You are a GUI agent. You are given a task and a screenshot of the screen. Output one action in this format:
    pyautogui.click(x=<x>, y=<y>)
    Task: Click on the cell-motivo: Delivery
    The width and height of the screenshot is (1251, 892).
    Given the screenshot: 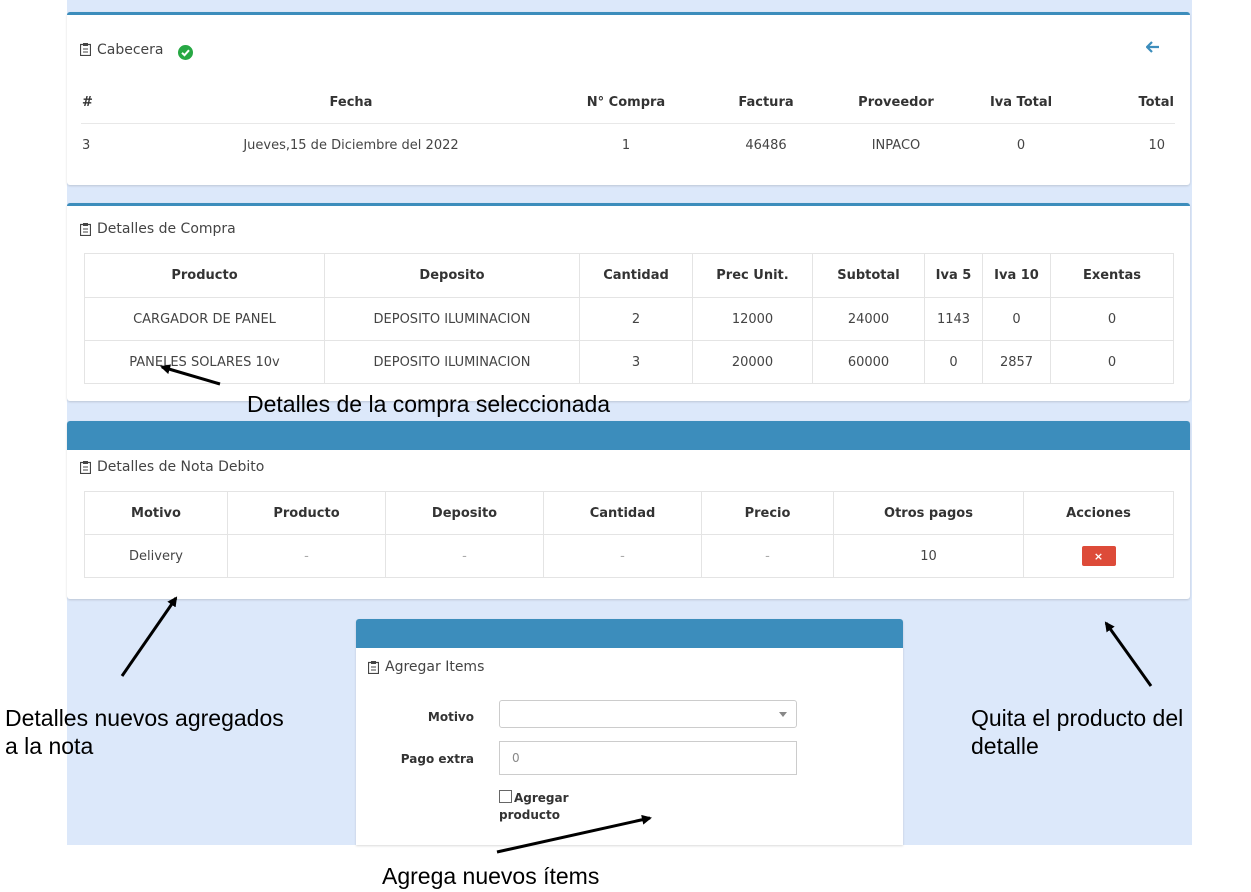 What is the action you would take?
    pyautogui.click(x=156, y=556)
    